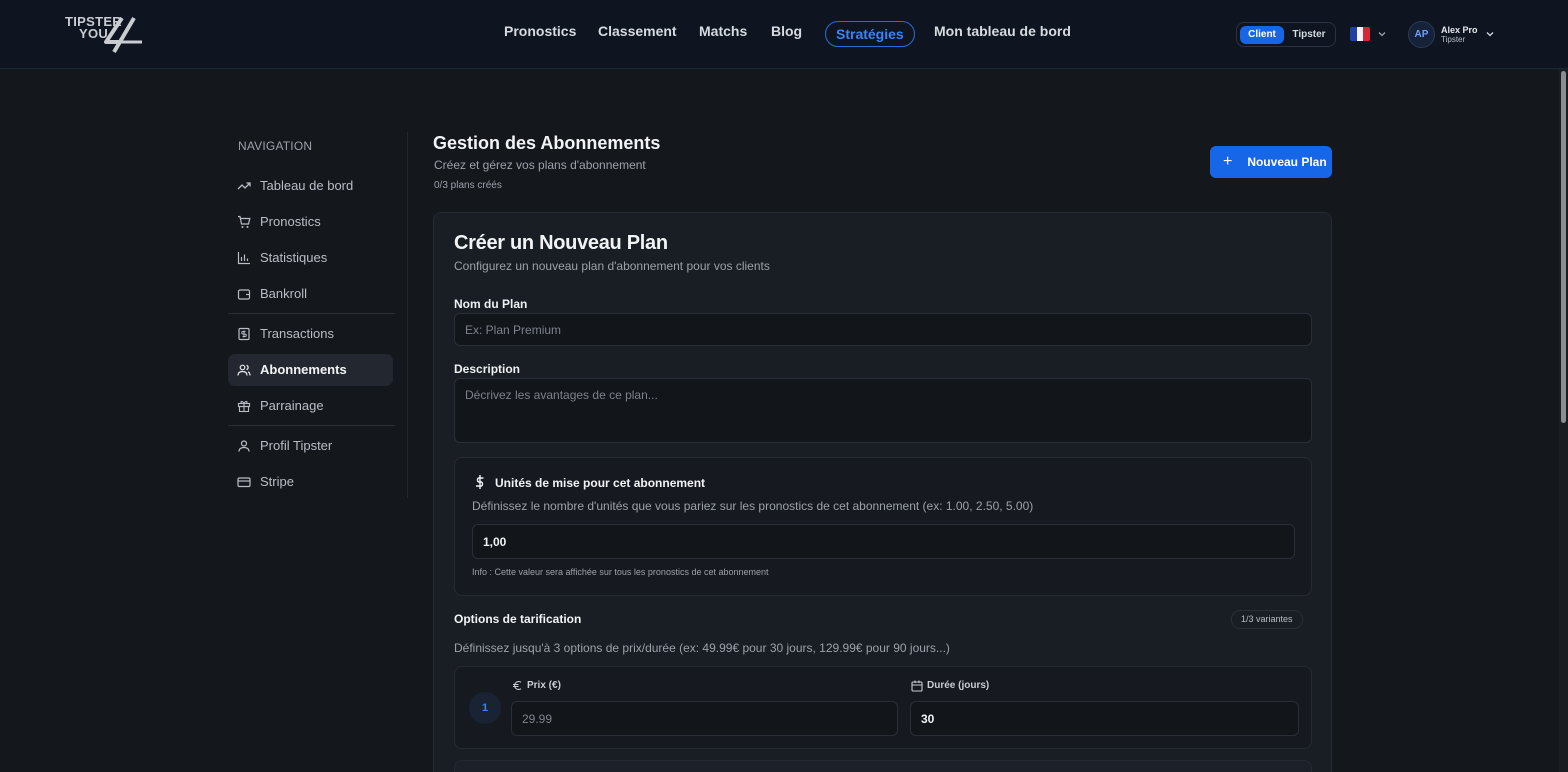 The image size is (1568, 772). Describe the element at coordinates (1453, 39) in the screenshot. I see `user-role: Tipster` at that location.